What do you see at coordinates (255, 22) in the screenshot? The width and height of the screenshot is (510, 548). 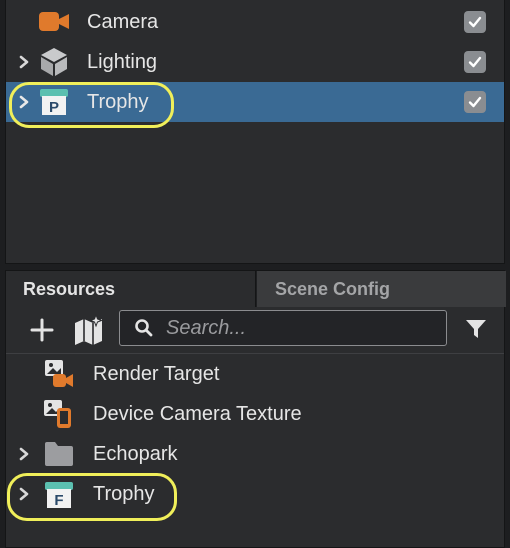 I see `scene-item-camera: Camera` at bounding box center [255, 22].